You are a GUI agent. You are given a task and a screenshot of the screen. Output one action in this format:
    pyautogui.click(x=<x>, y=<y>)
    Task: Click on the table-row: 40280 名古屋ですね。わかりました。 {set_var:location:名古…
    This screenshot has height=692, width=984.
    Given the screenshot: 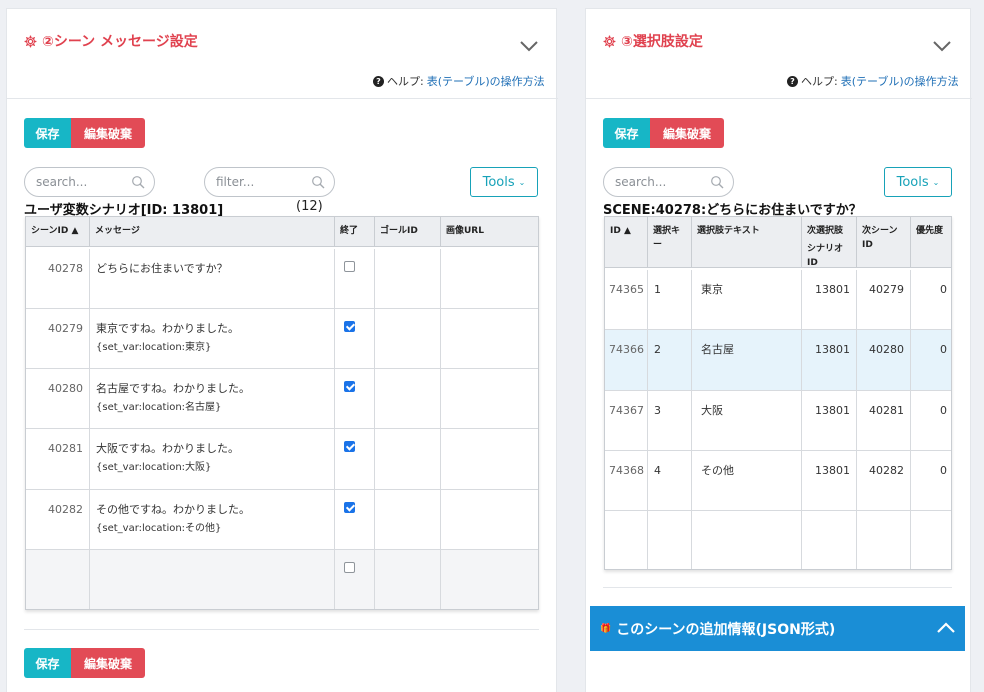 What is the action you would take?
    pyautogui.click(x=282, y=399)
    